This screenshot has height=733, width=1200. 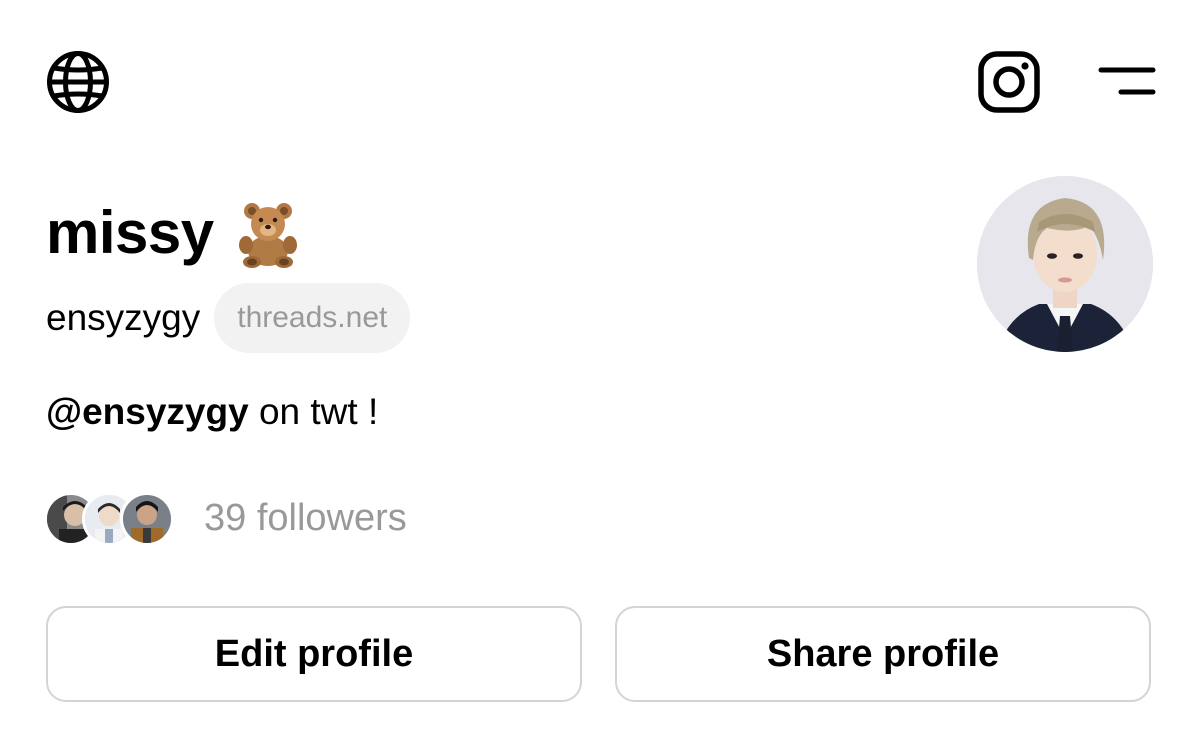 I want to click on bio: @ensyzygy on twt !, so click(x=212, y=412).